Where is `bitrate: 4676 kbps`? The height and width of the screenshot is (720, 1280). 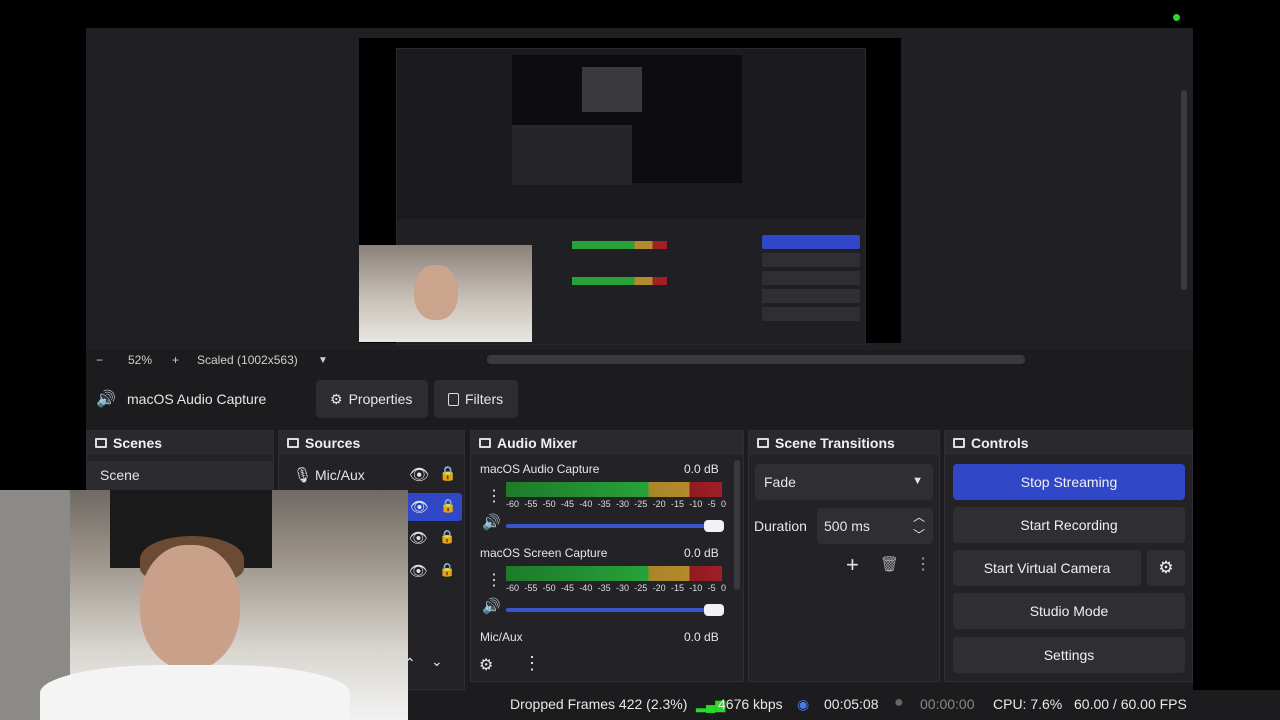
bitrate: 4676 kbps is located at coordinates (750, 704).